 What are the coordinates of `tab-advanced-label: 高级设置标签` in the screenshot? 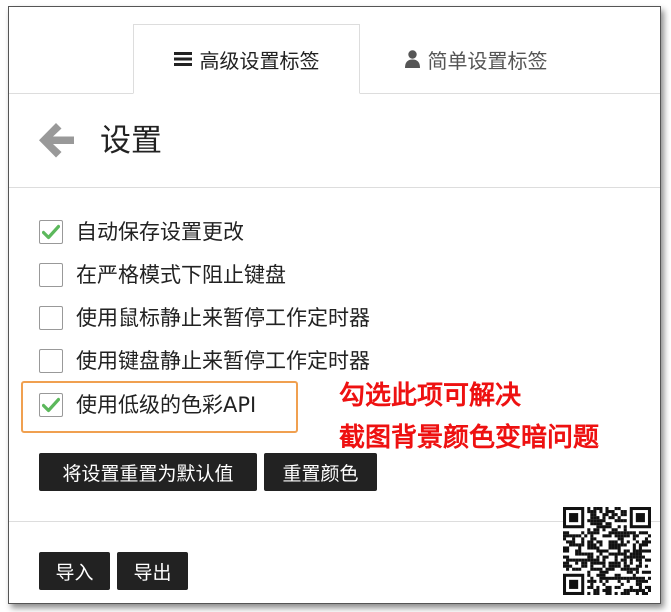 It's located at (259, 60).